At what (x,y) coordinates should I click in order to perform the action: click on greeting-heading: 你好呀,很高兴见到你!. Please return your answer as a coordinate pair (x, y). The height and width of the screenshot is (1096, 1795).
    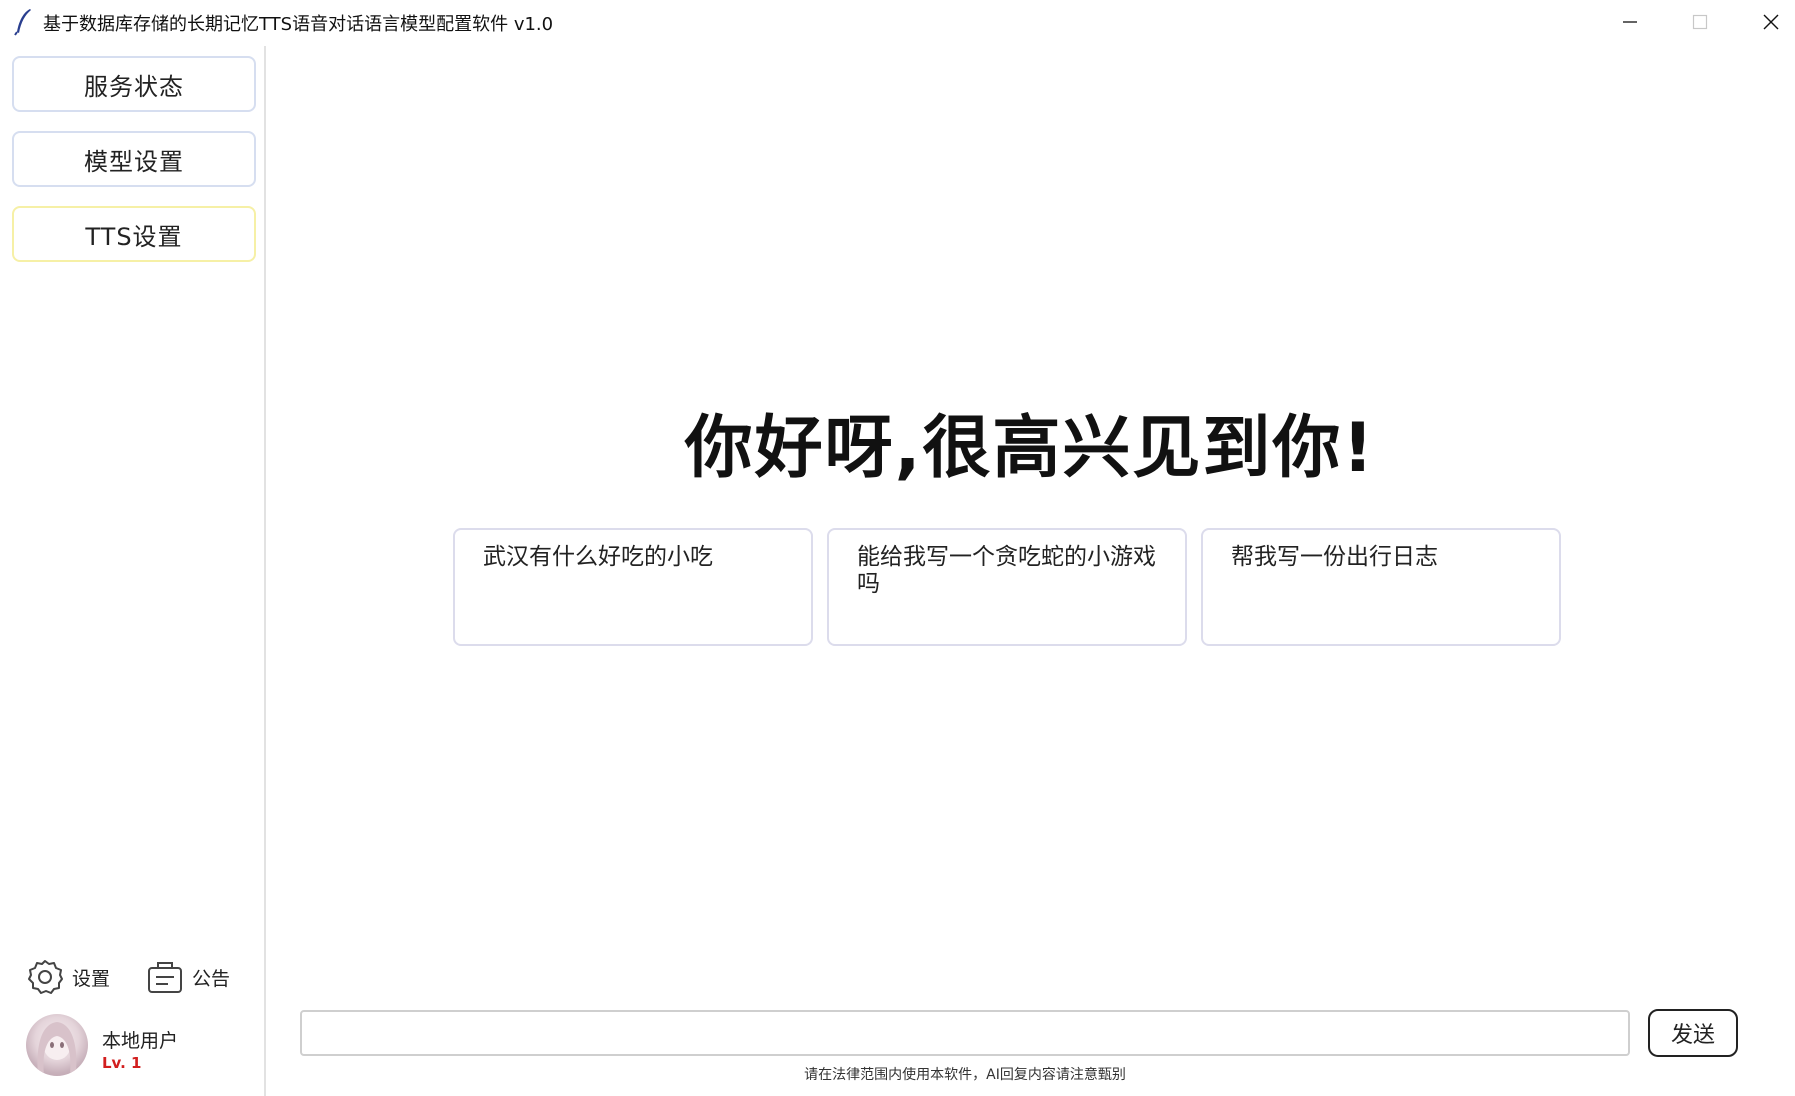
    Looking at the image, I should click on (1030, 448).